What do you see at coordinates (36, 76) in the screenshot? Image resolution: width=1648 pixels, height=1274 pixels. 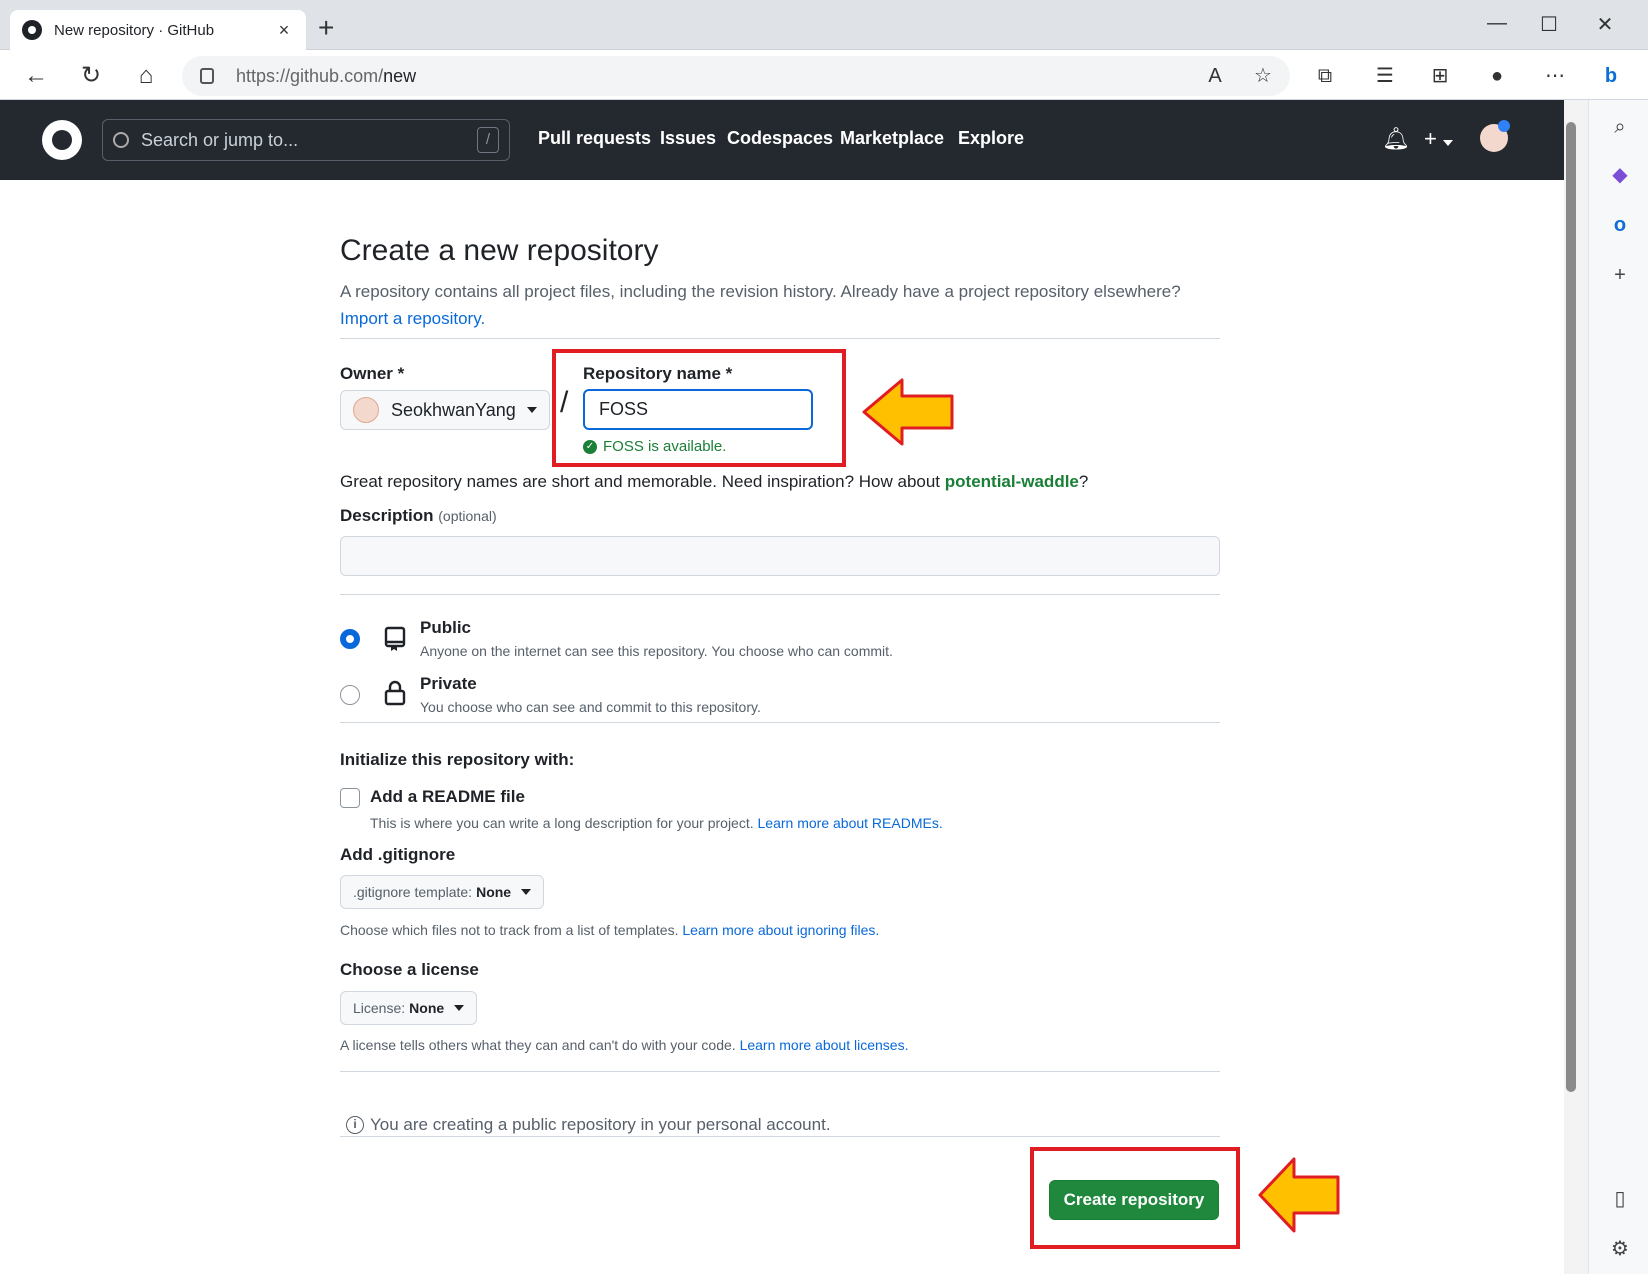 I see `back-icon: ←` at bounding box center [36, 76].